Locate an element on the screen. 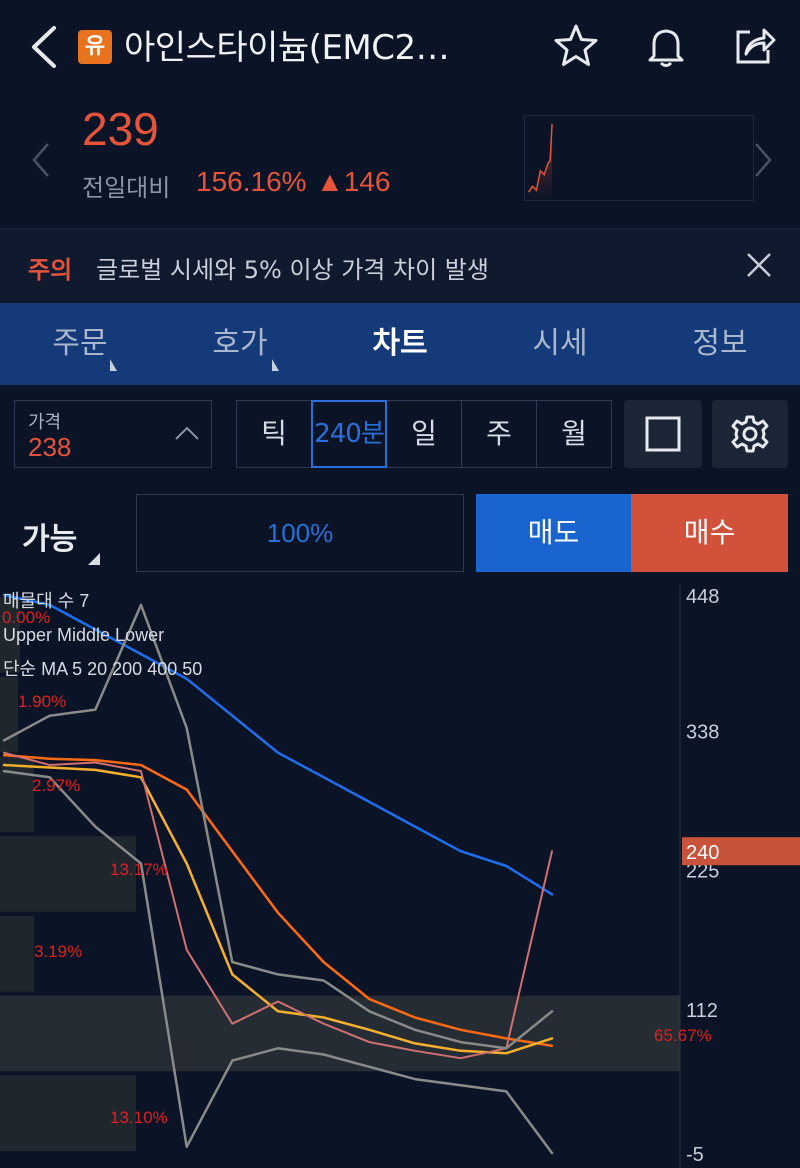 This screenshot has height=1168, width=800. current-price: 239 is located at coordinates (120, 129).